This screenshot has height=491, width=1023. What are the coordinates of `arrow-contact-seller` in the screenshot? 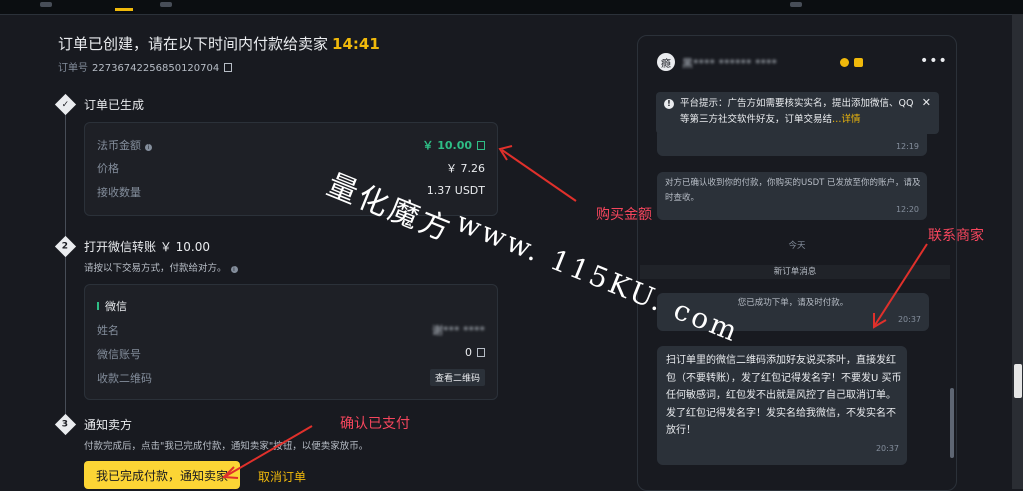 It's located at (901, 284).